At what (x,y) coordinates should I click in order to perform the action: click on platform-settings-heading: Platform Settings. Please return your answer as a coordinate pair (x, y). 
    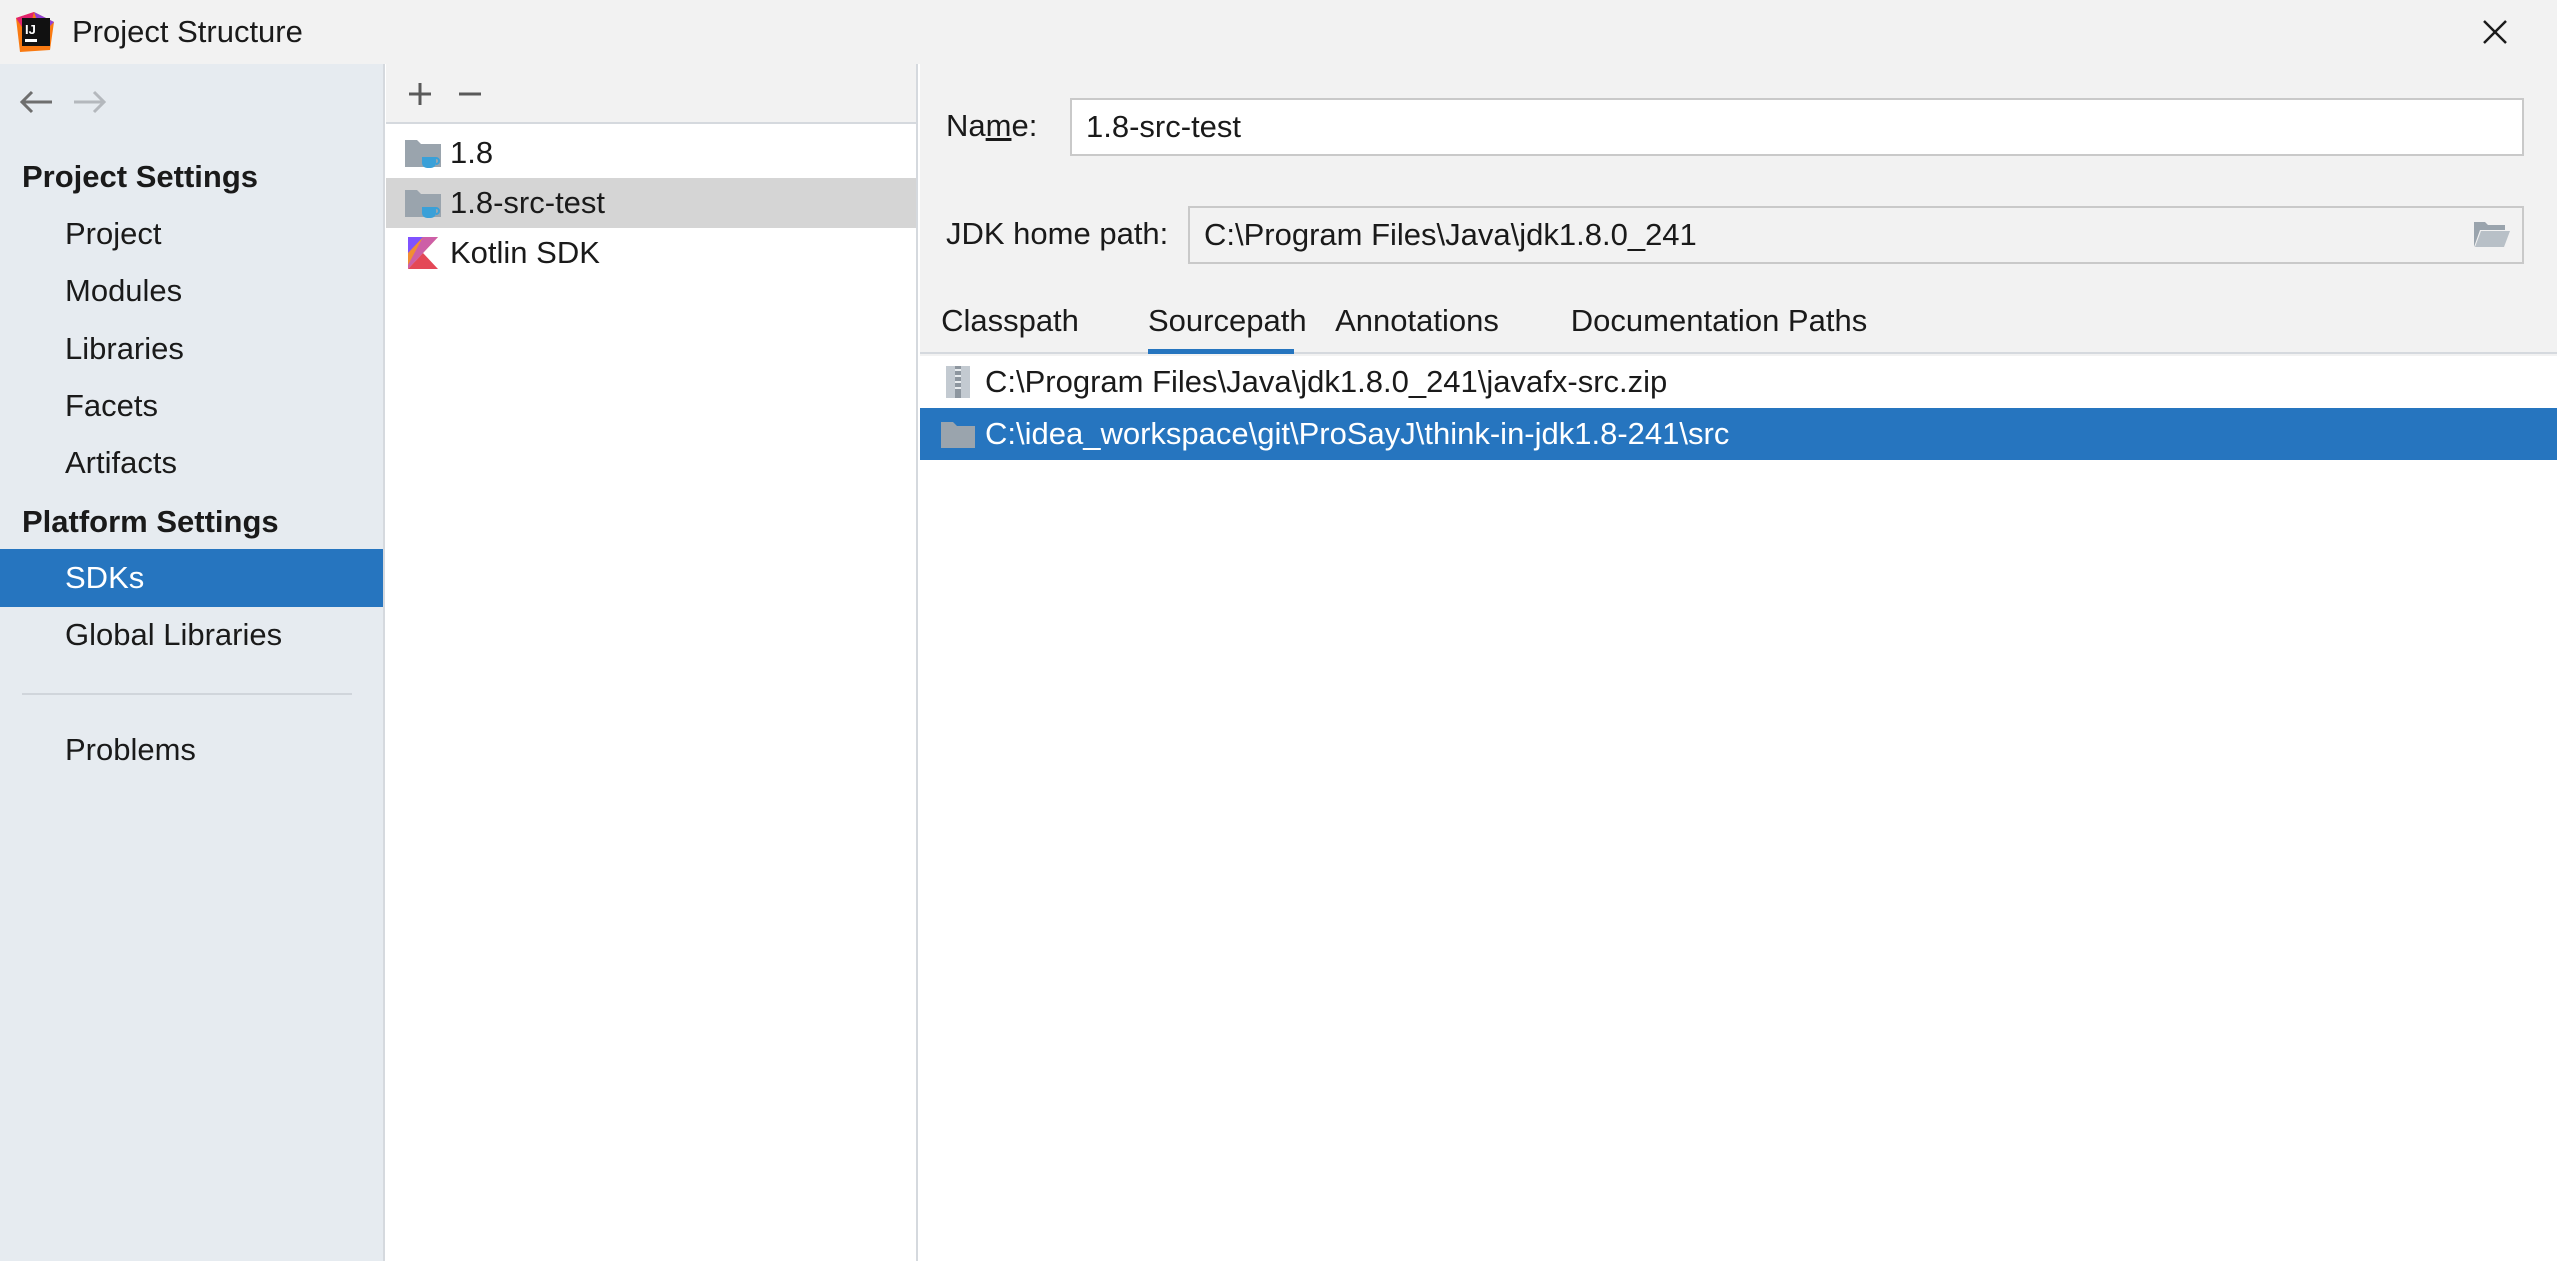
    Looking at the image, I should click on (150, 521).